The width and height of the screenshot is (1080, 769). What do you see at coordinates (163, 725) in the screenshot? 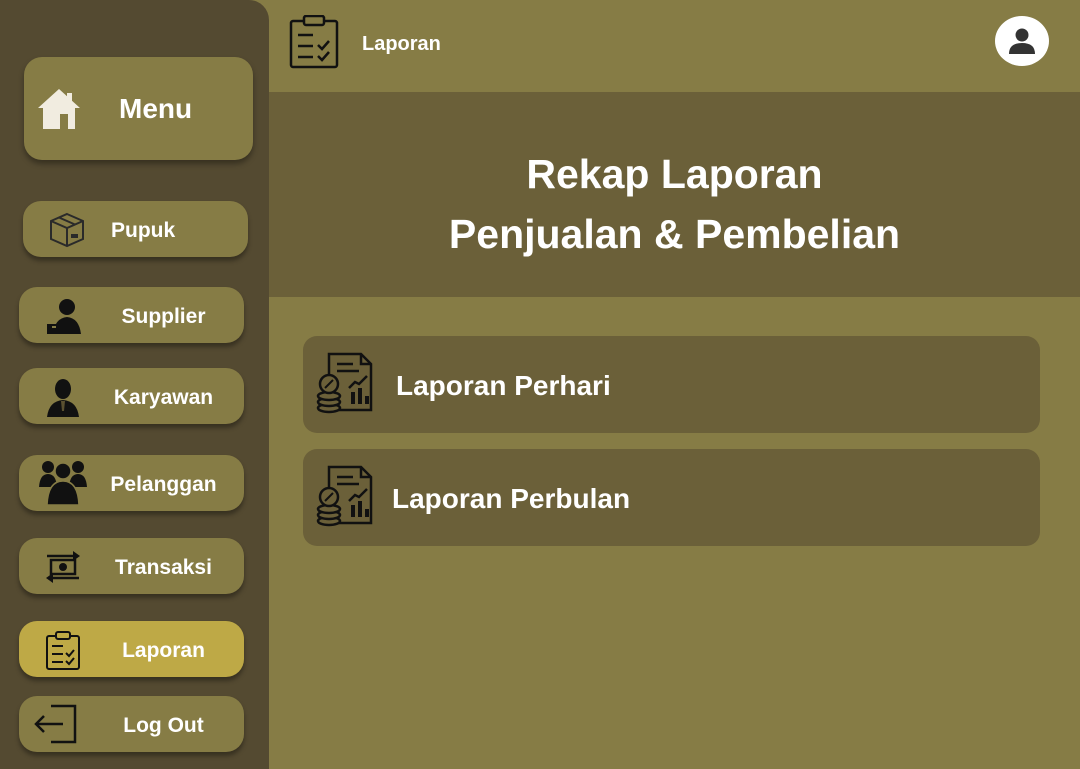
I see `sidebar-item-label: Log Out` at bounding box center [163, 725].